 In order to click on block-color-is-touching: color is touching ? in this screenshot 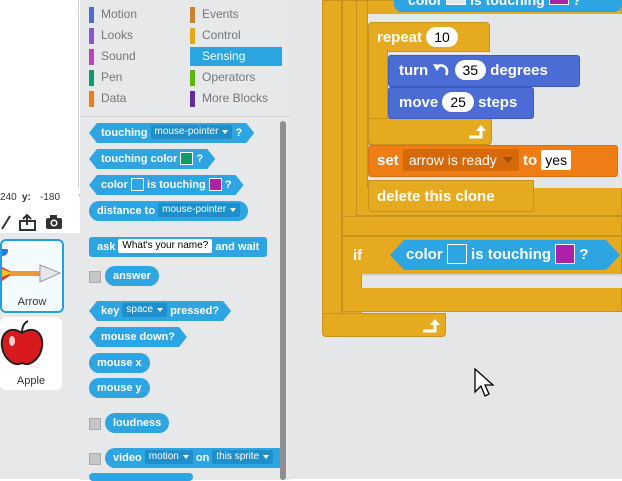, I will do `click(166, 185)`.